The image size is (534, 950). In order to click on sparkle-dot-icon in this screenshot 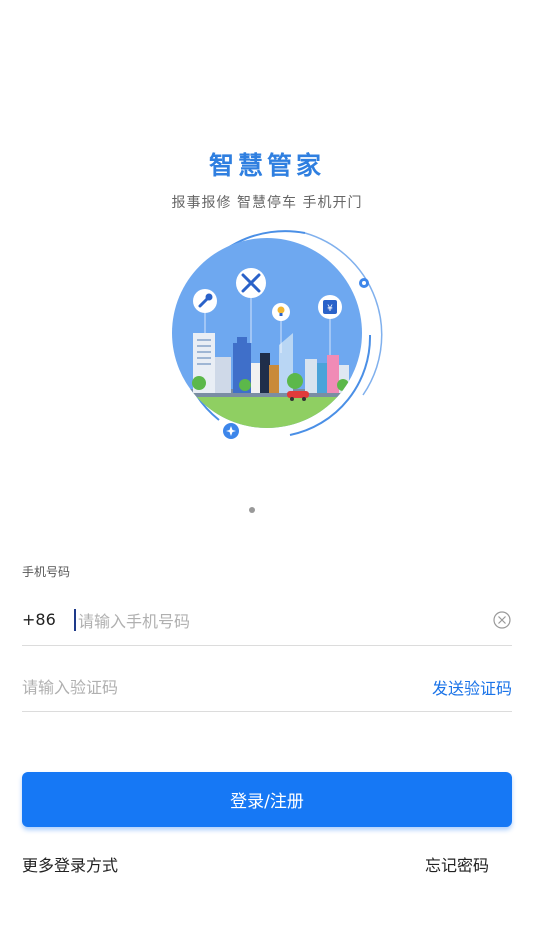, I will do `click(231, 431)`.